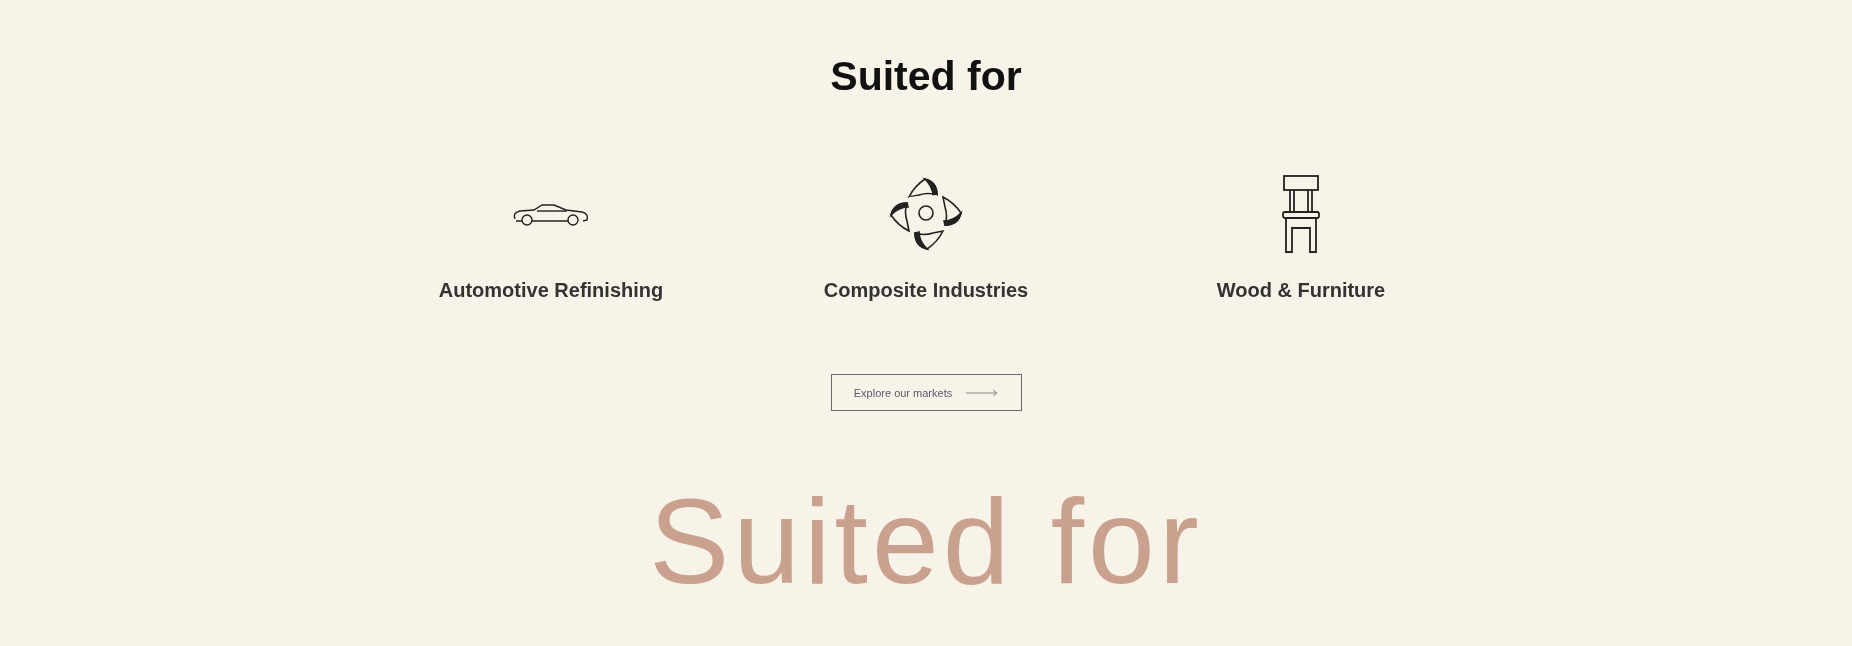 The height and width of the screenshot is (646, 1852). I want to click on arrow-icon, so click(982, 392).